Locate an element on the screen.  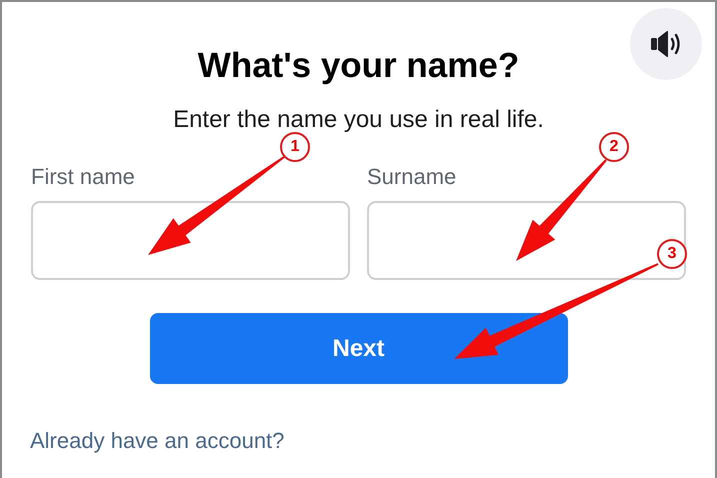
annotation-badge: 2 is located at coordinates (614, 147).